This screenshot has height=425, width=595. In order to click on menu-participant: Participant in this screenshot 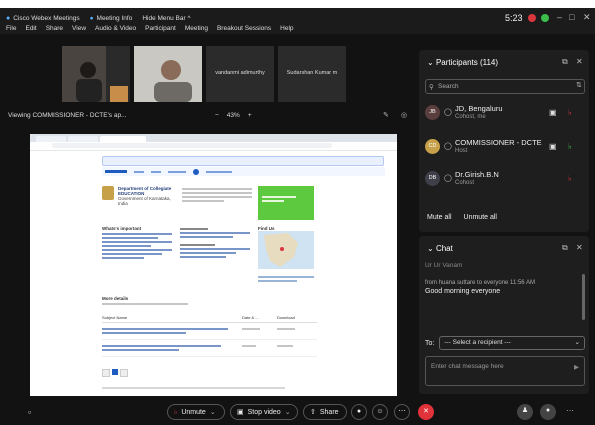, I will do `click(160, 28)`.